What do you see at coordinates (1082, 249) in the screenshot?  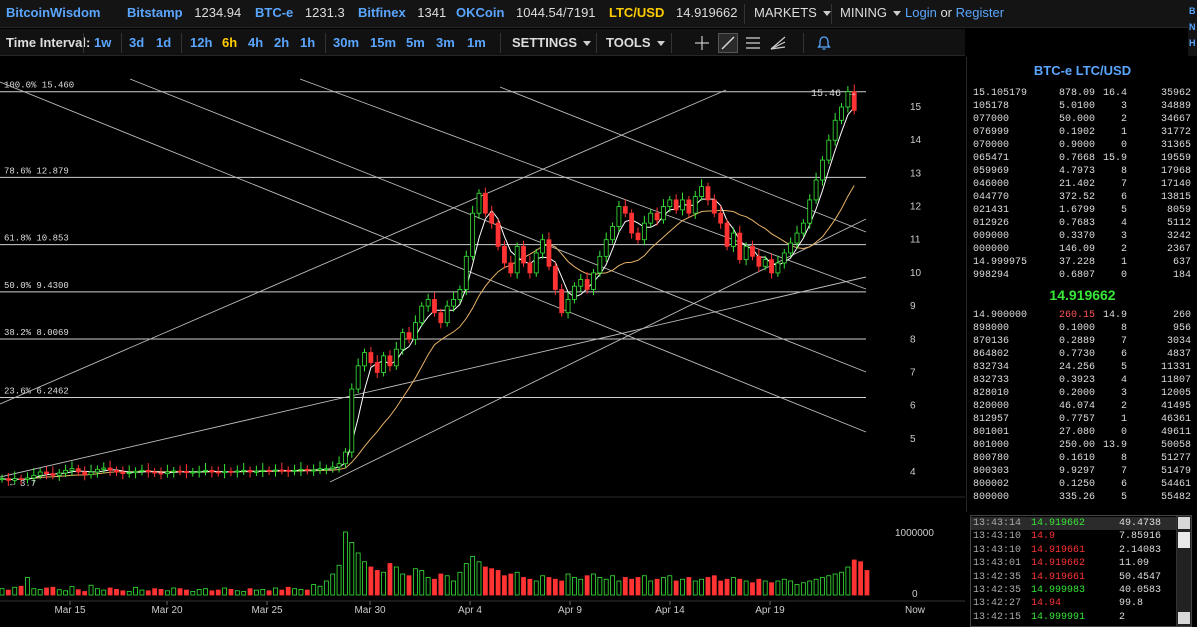 I see `asks-row: 000000 146.09 2 2367` at bounding box center [1082, 249].